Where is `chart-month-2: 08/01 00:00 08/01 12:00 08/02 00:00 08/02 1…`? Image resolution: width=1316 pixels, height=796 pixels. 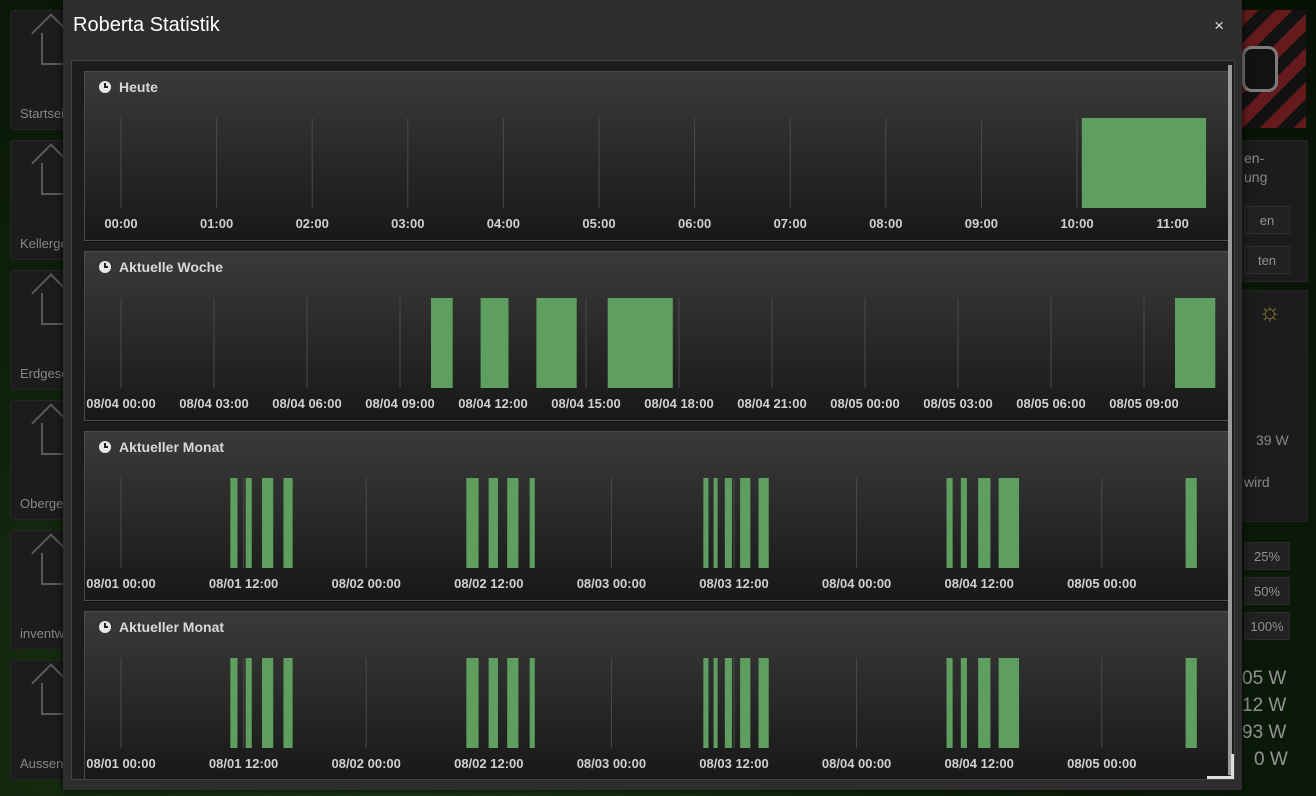 chart-month-2: 08/01 00:00 08/01 12:00 08/02 00:00 08/02 1… is located at coordinates (641, 714).